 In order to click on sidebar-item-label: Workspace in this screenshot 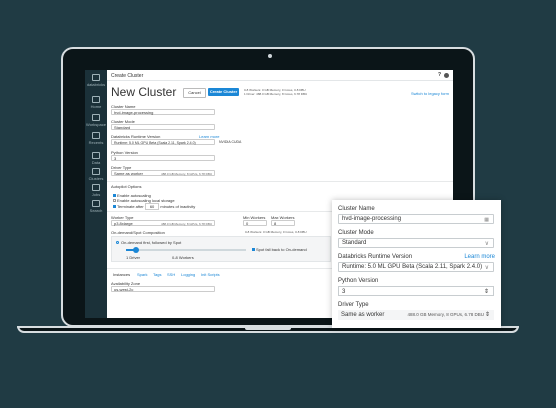, I will do `click(96, 124)`.